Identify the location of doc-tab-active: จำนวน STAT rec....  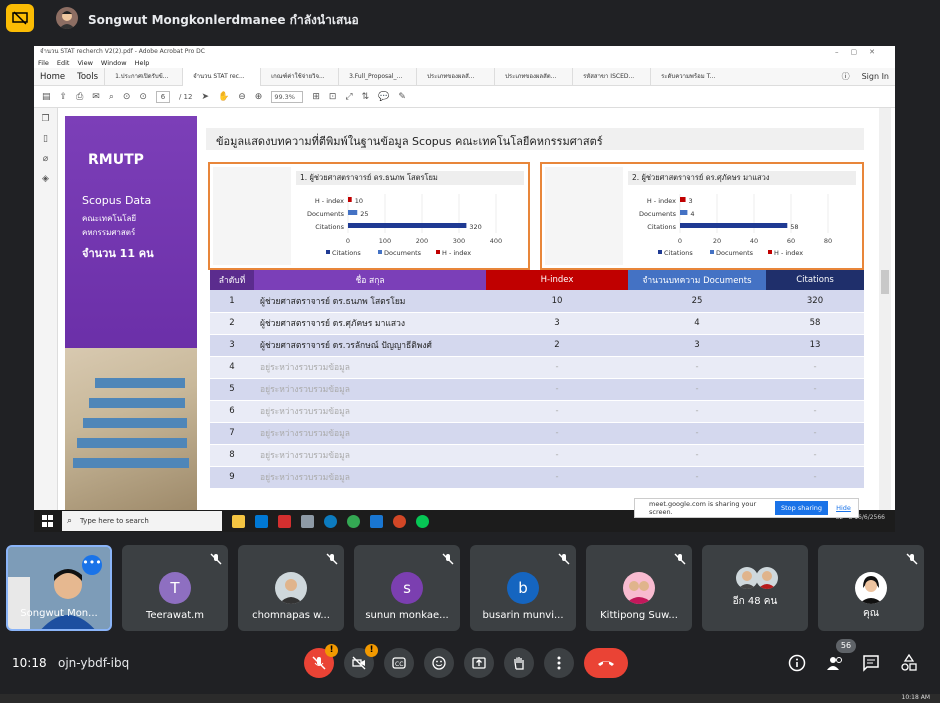
(221, 76).